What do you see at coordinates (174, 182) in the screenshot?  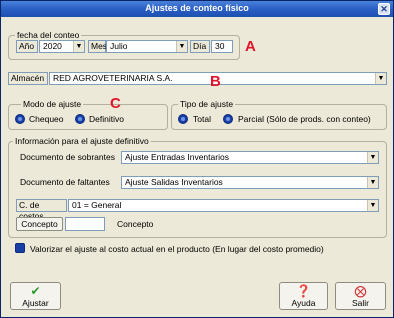 I see `faltantes-value: Ajuste Salidas Inventarios` at bounding box center [174, 182].